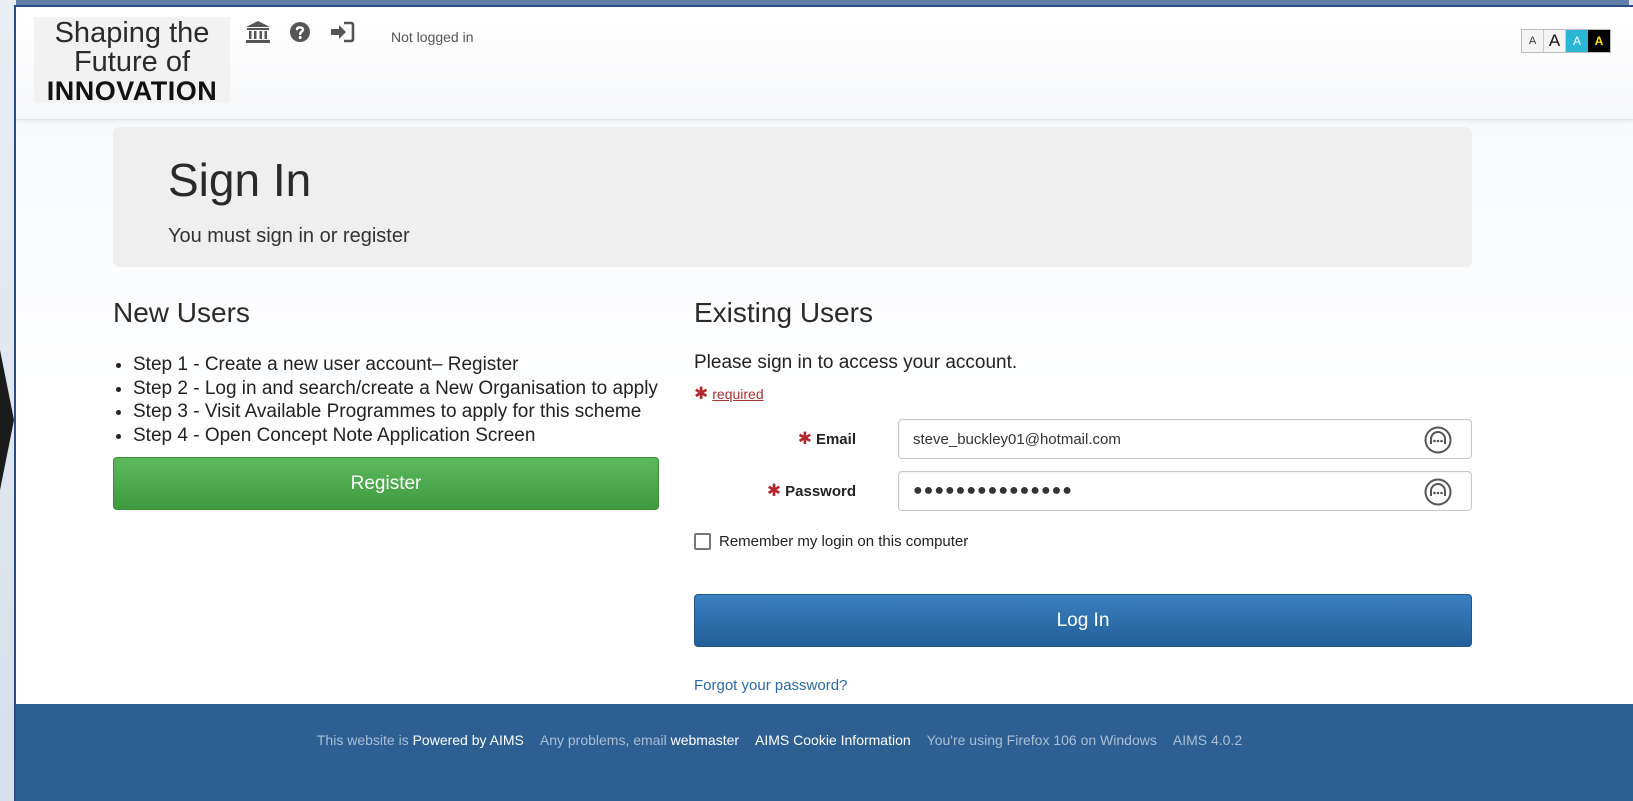  I want to click on password-row: ✱ Password ●●●●●●●●●●●●●●●, so click(1083, 491).